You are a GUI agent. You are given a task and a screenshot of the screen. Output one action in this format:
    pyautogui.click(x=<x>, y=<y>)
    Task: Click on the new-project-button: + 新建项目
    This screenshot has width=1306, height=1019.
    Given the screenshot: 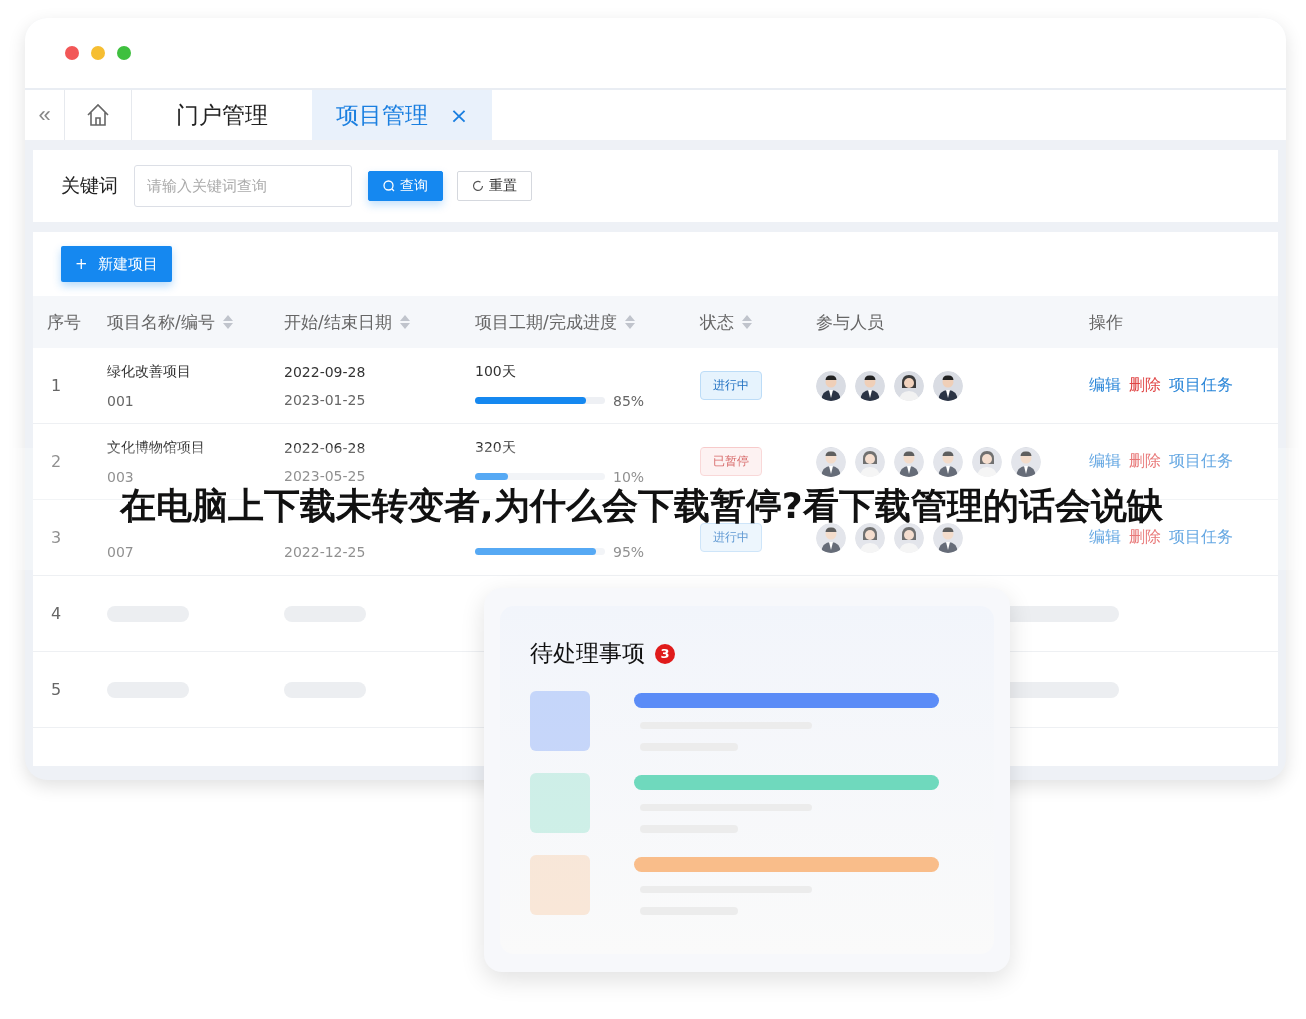 What is the action you would take?
    pyautogui.click(x=116, y=264)
    